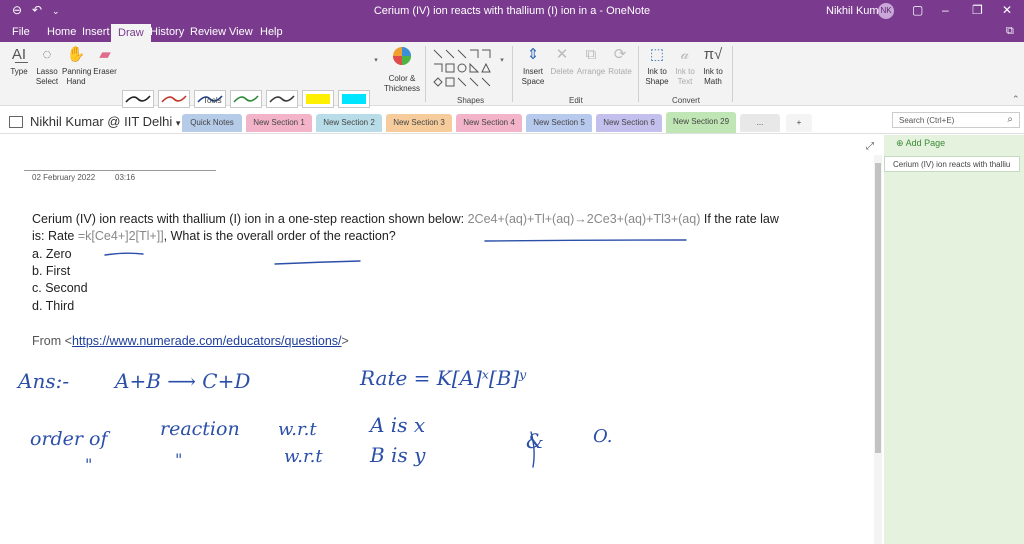  What do you see at coordinates (396, 425) in the screenshot?
I see `ink-a-is-x: A is x` at bounding box center [396, 425].